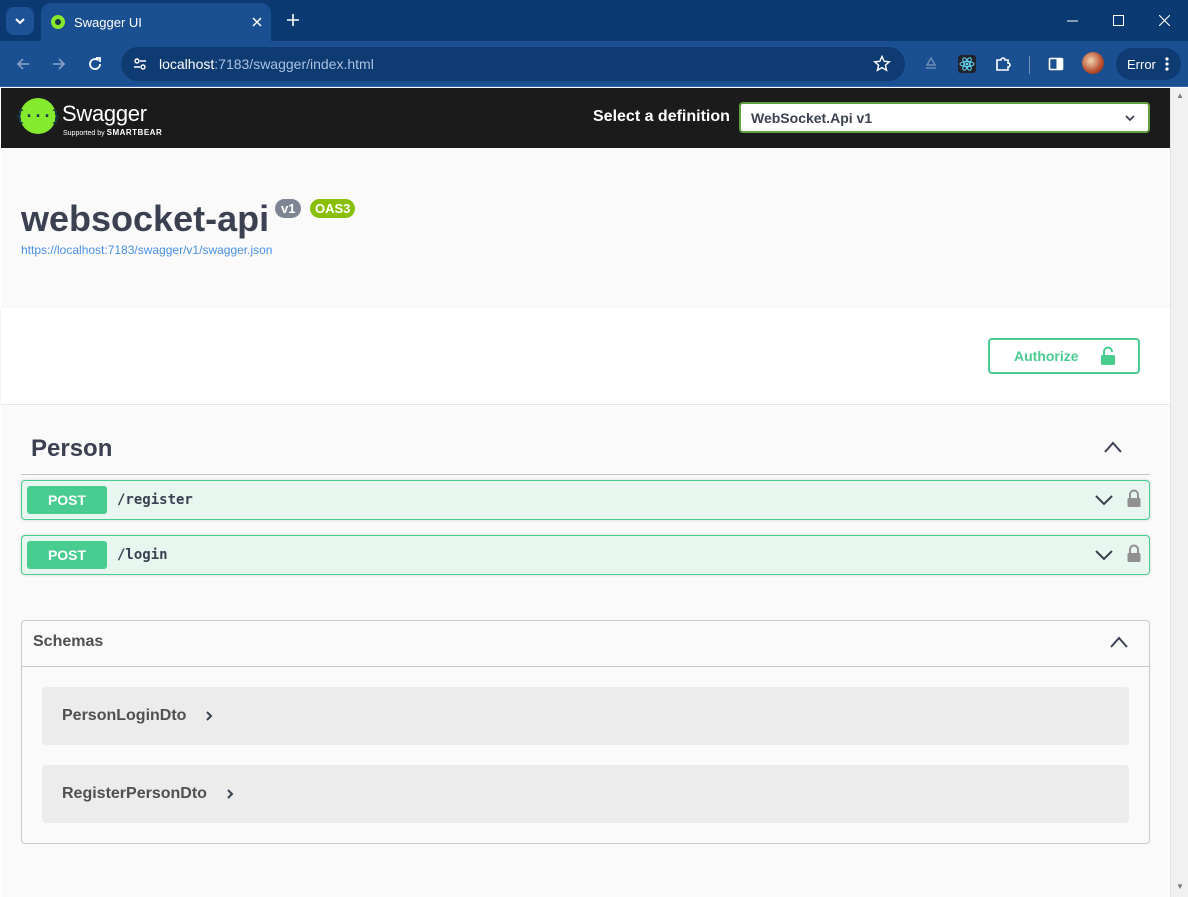 The height and width of the screenshot is (897, 1188). I want to click on window-close-icon, so click(1164, 20).